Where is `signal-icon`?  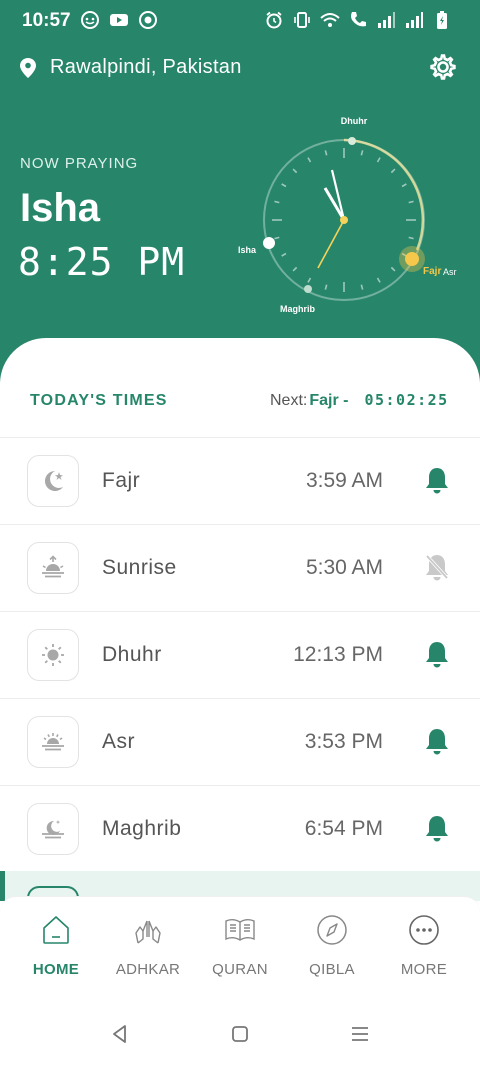 signal-icon is located at coordinates (386, 20).